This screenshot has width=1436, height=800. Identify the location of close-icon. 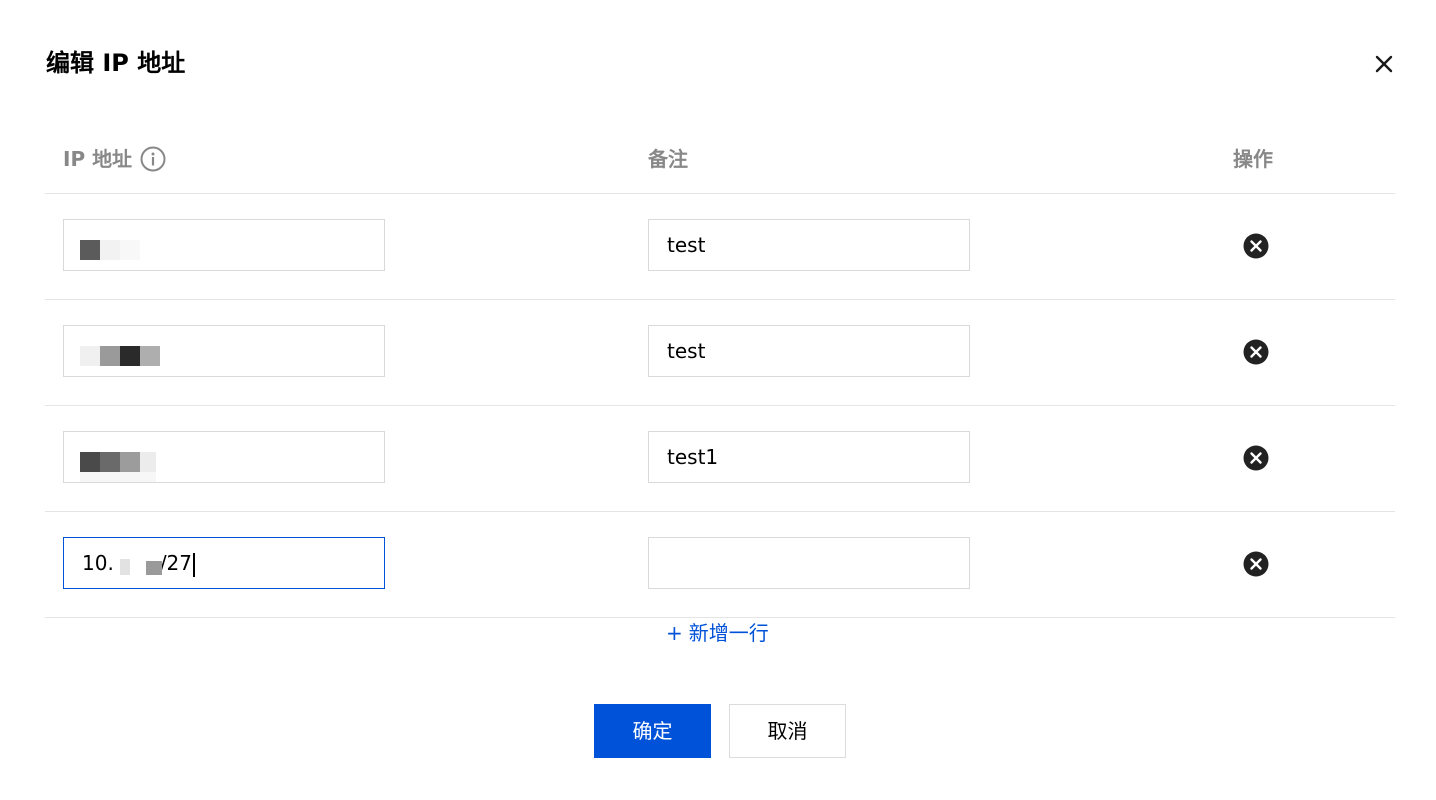
(1384, 64).